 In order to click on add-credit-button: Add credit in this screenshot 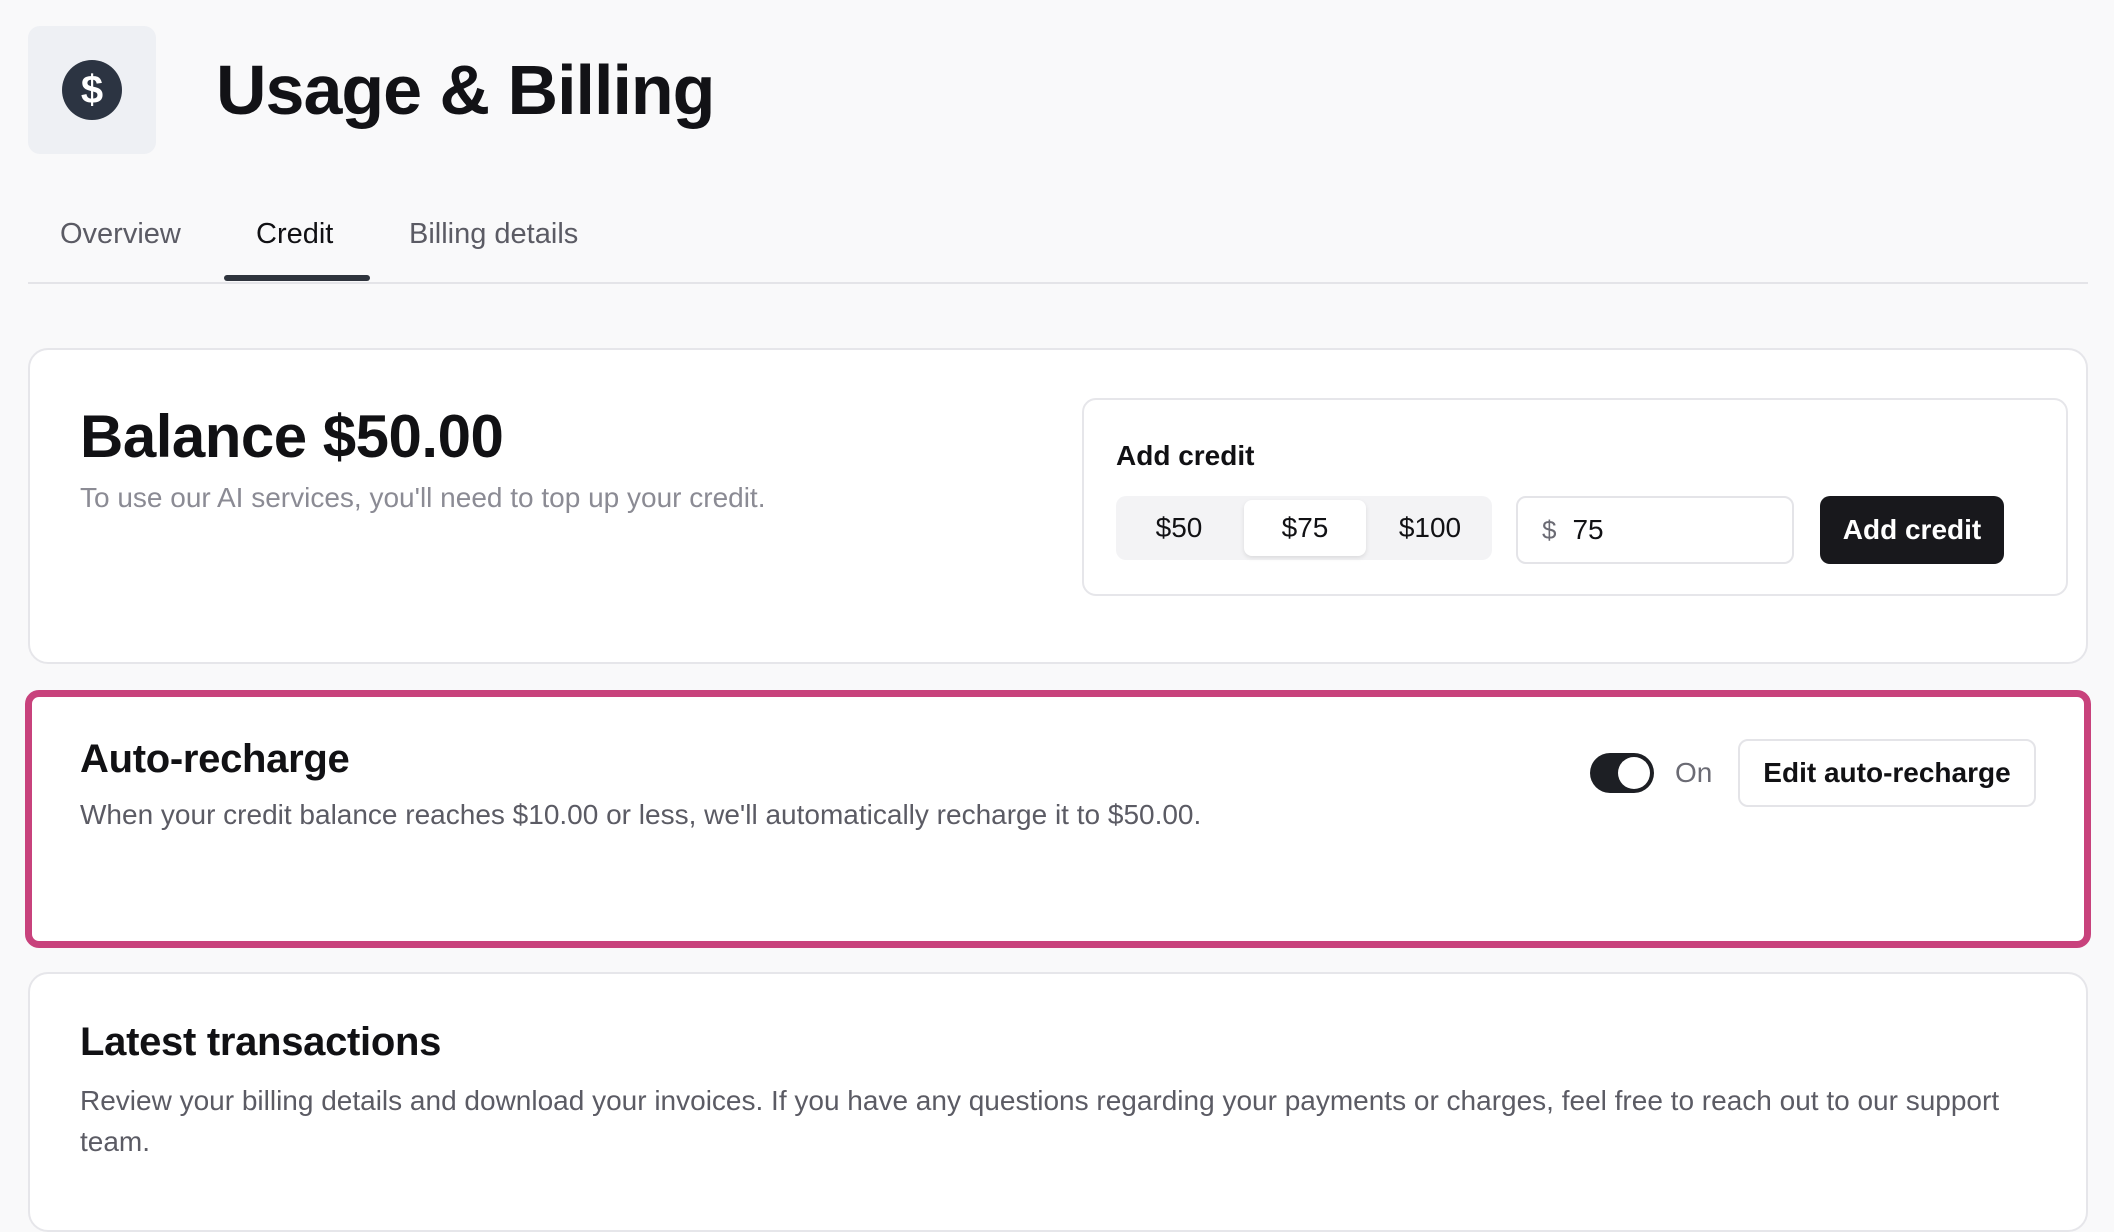, I will do `click(1912, 530)`.